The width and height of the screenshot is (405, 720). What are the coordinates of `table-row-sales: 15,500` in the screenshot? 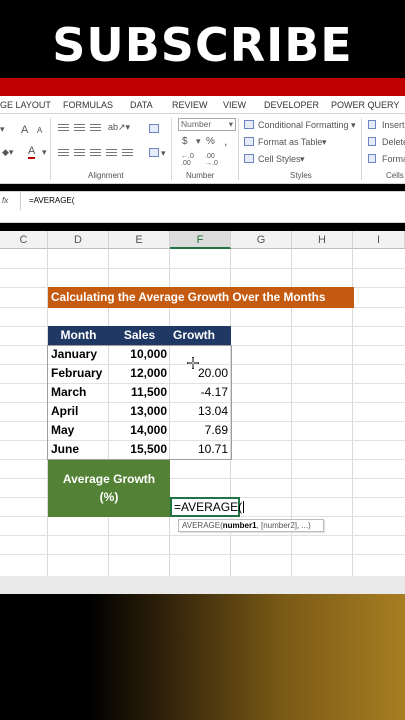 It's located at (138, 449).